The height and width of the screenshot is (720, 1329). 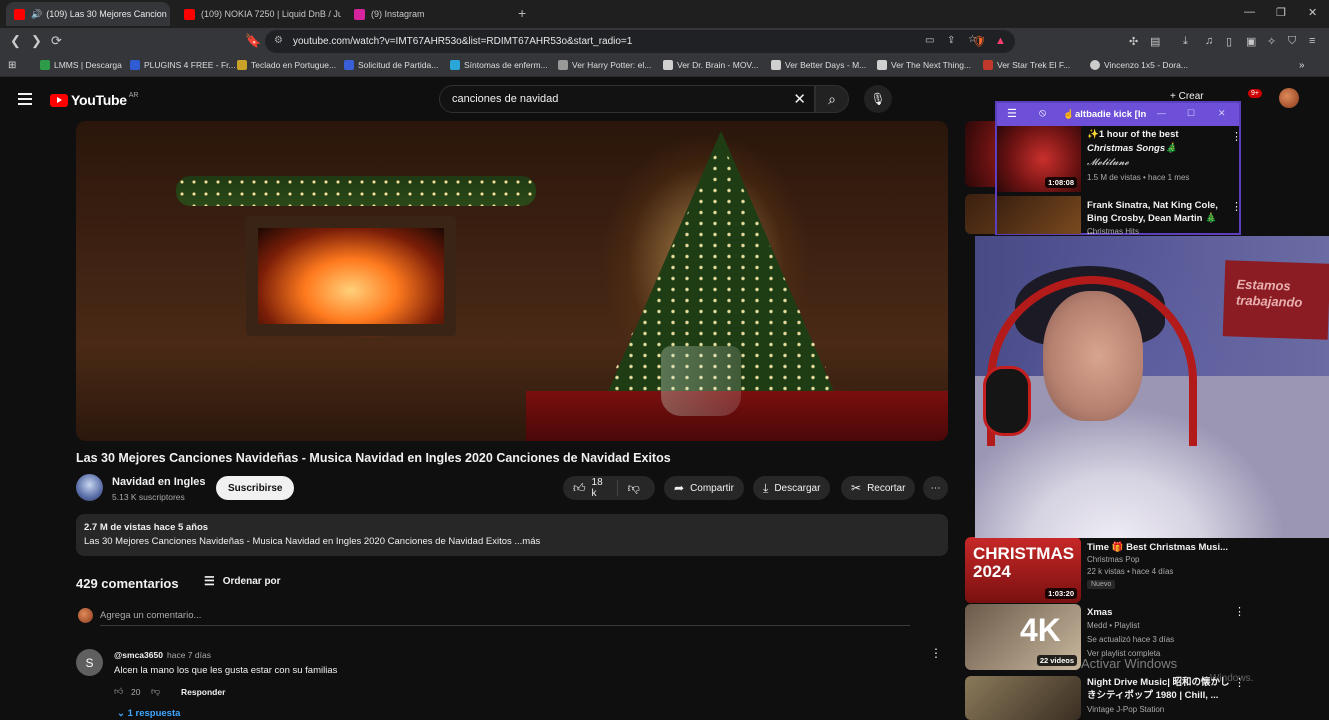 What do you see at coordinates (797, 488) in the screenshot?
I see `download-label: Descargar` at bounding box center [797, 488].